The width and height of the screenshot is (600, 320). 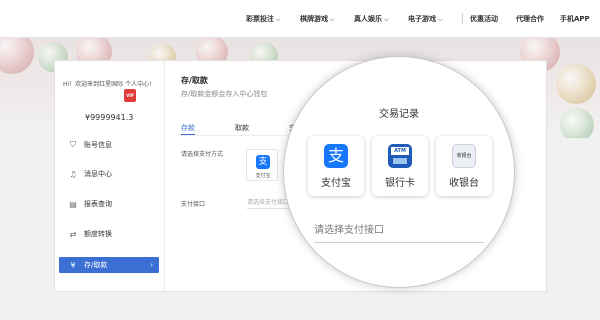 What do you see at coordinates (73, 265) in the screenshot?
I see `yen-icon: ¥` at bounding box center [73, 265].